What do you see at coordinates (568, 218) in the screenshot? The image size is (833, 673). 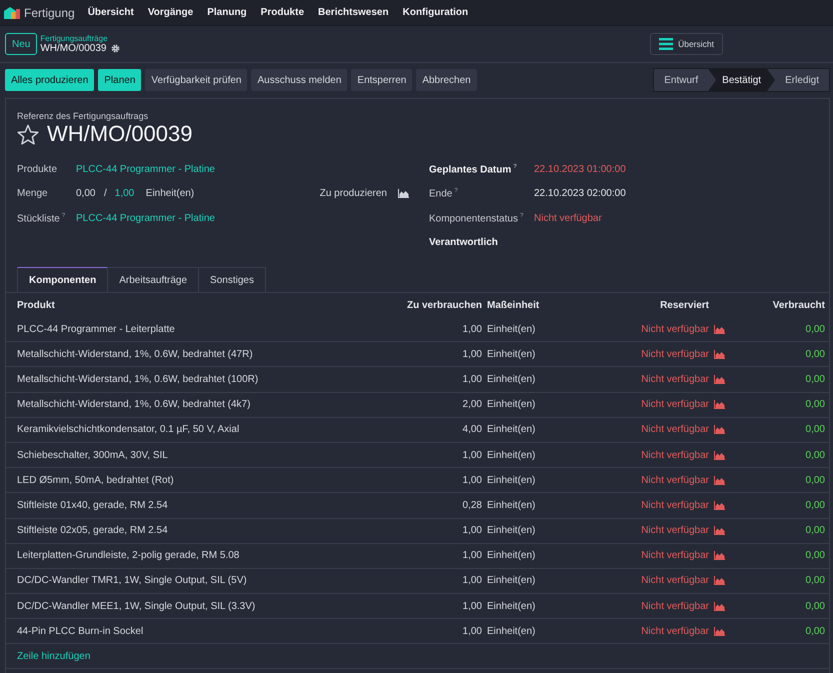 I see `field-value: Nicht verfügbar` at bounding box center [568, 218].